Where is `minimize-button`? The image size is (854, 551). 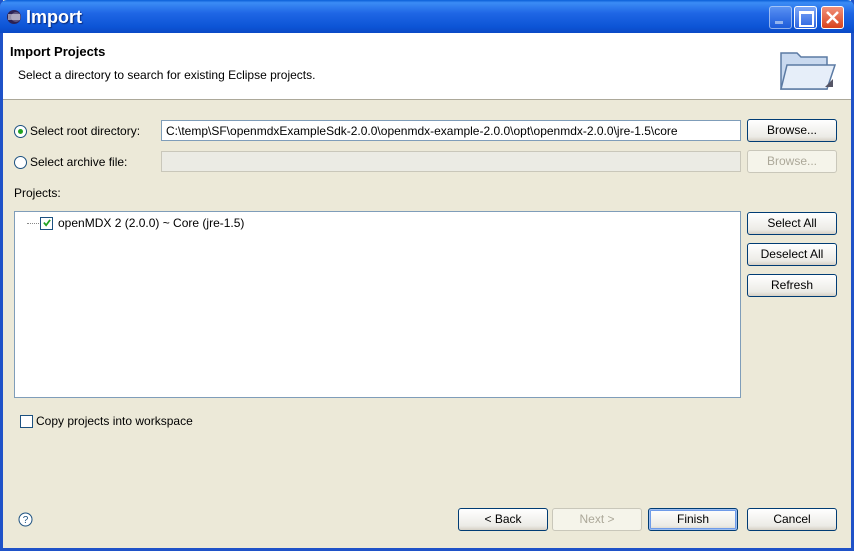 minimize-button is located at coordinates (780, 17).